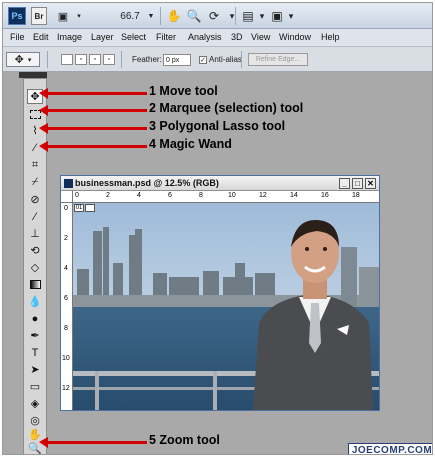 This screenshot has width=435, height=457. What do you see at coordinates (262, 16) in the screenshot?
I see `arrange-caret-icon: ▾` at bounding box center [262, 16].